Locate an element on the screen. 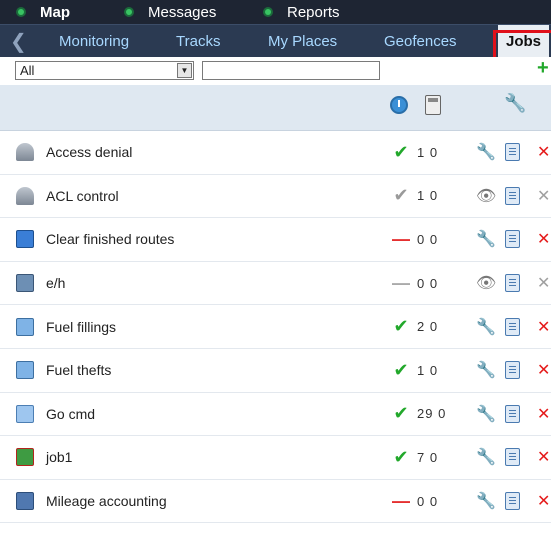 The height and width of the screenshot is (544, 551). dropdown-arrow-icon: ▼ is located at coordinates (184, 70).